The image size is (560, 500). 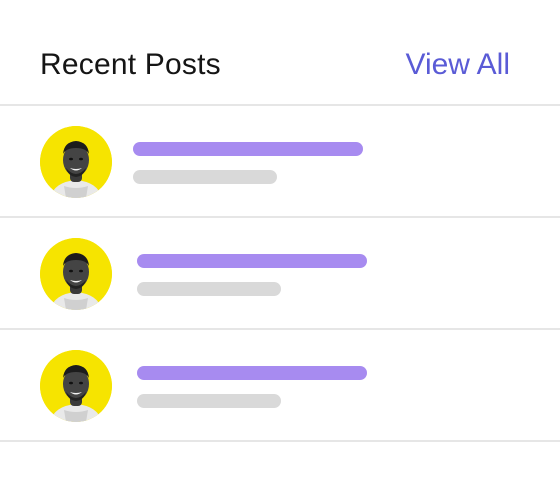 What do you see at coordinates (130, 64) in the screenshot?
I see `section-title: Recent Posts` at bounding box center [130, 64].